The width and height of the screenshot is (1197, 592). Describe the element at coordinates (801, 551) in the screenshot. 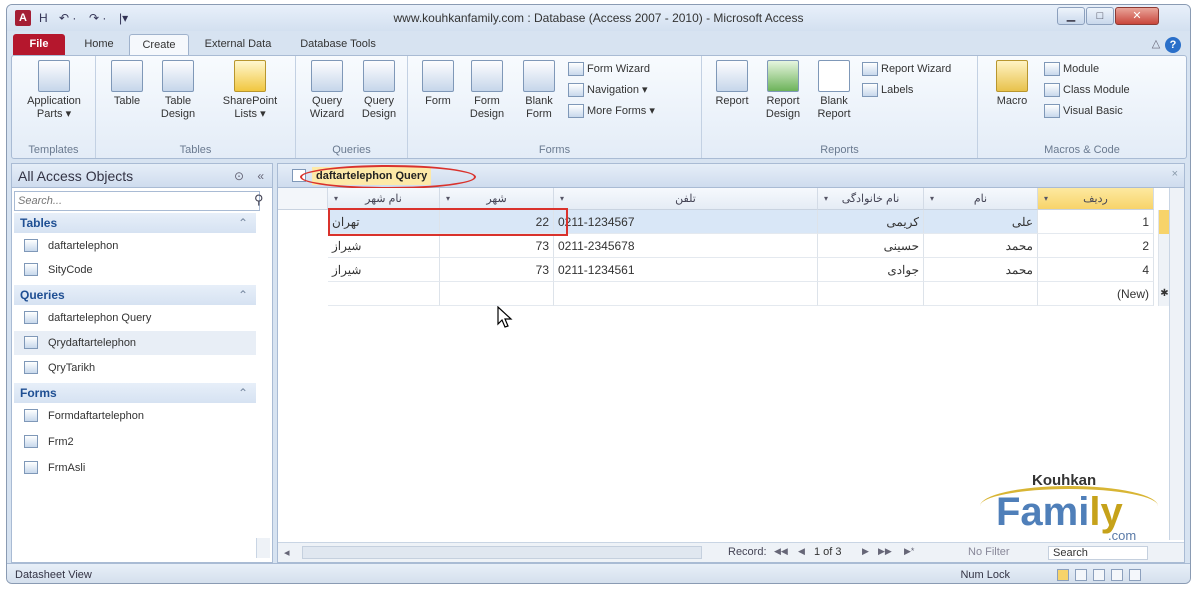

I see `previous-record-button: ◀` at that location.